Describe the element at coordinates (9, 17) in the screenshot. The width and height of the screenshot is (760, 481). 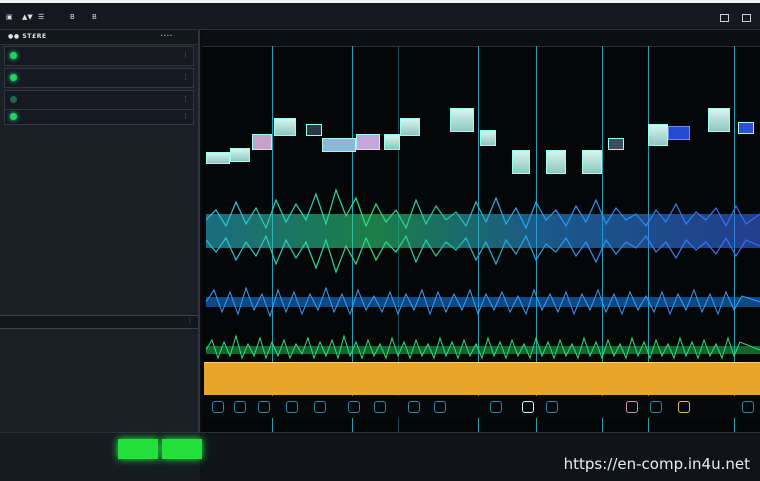
I see `window-menu-icon: ▣` at that location.